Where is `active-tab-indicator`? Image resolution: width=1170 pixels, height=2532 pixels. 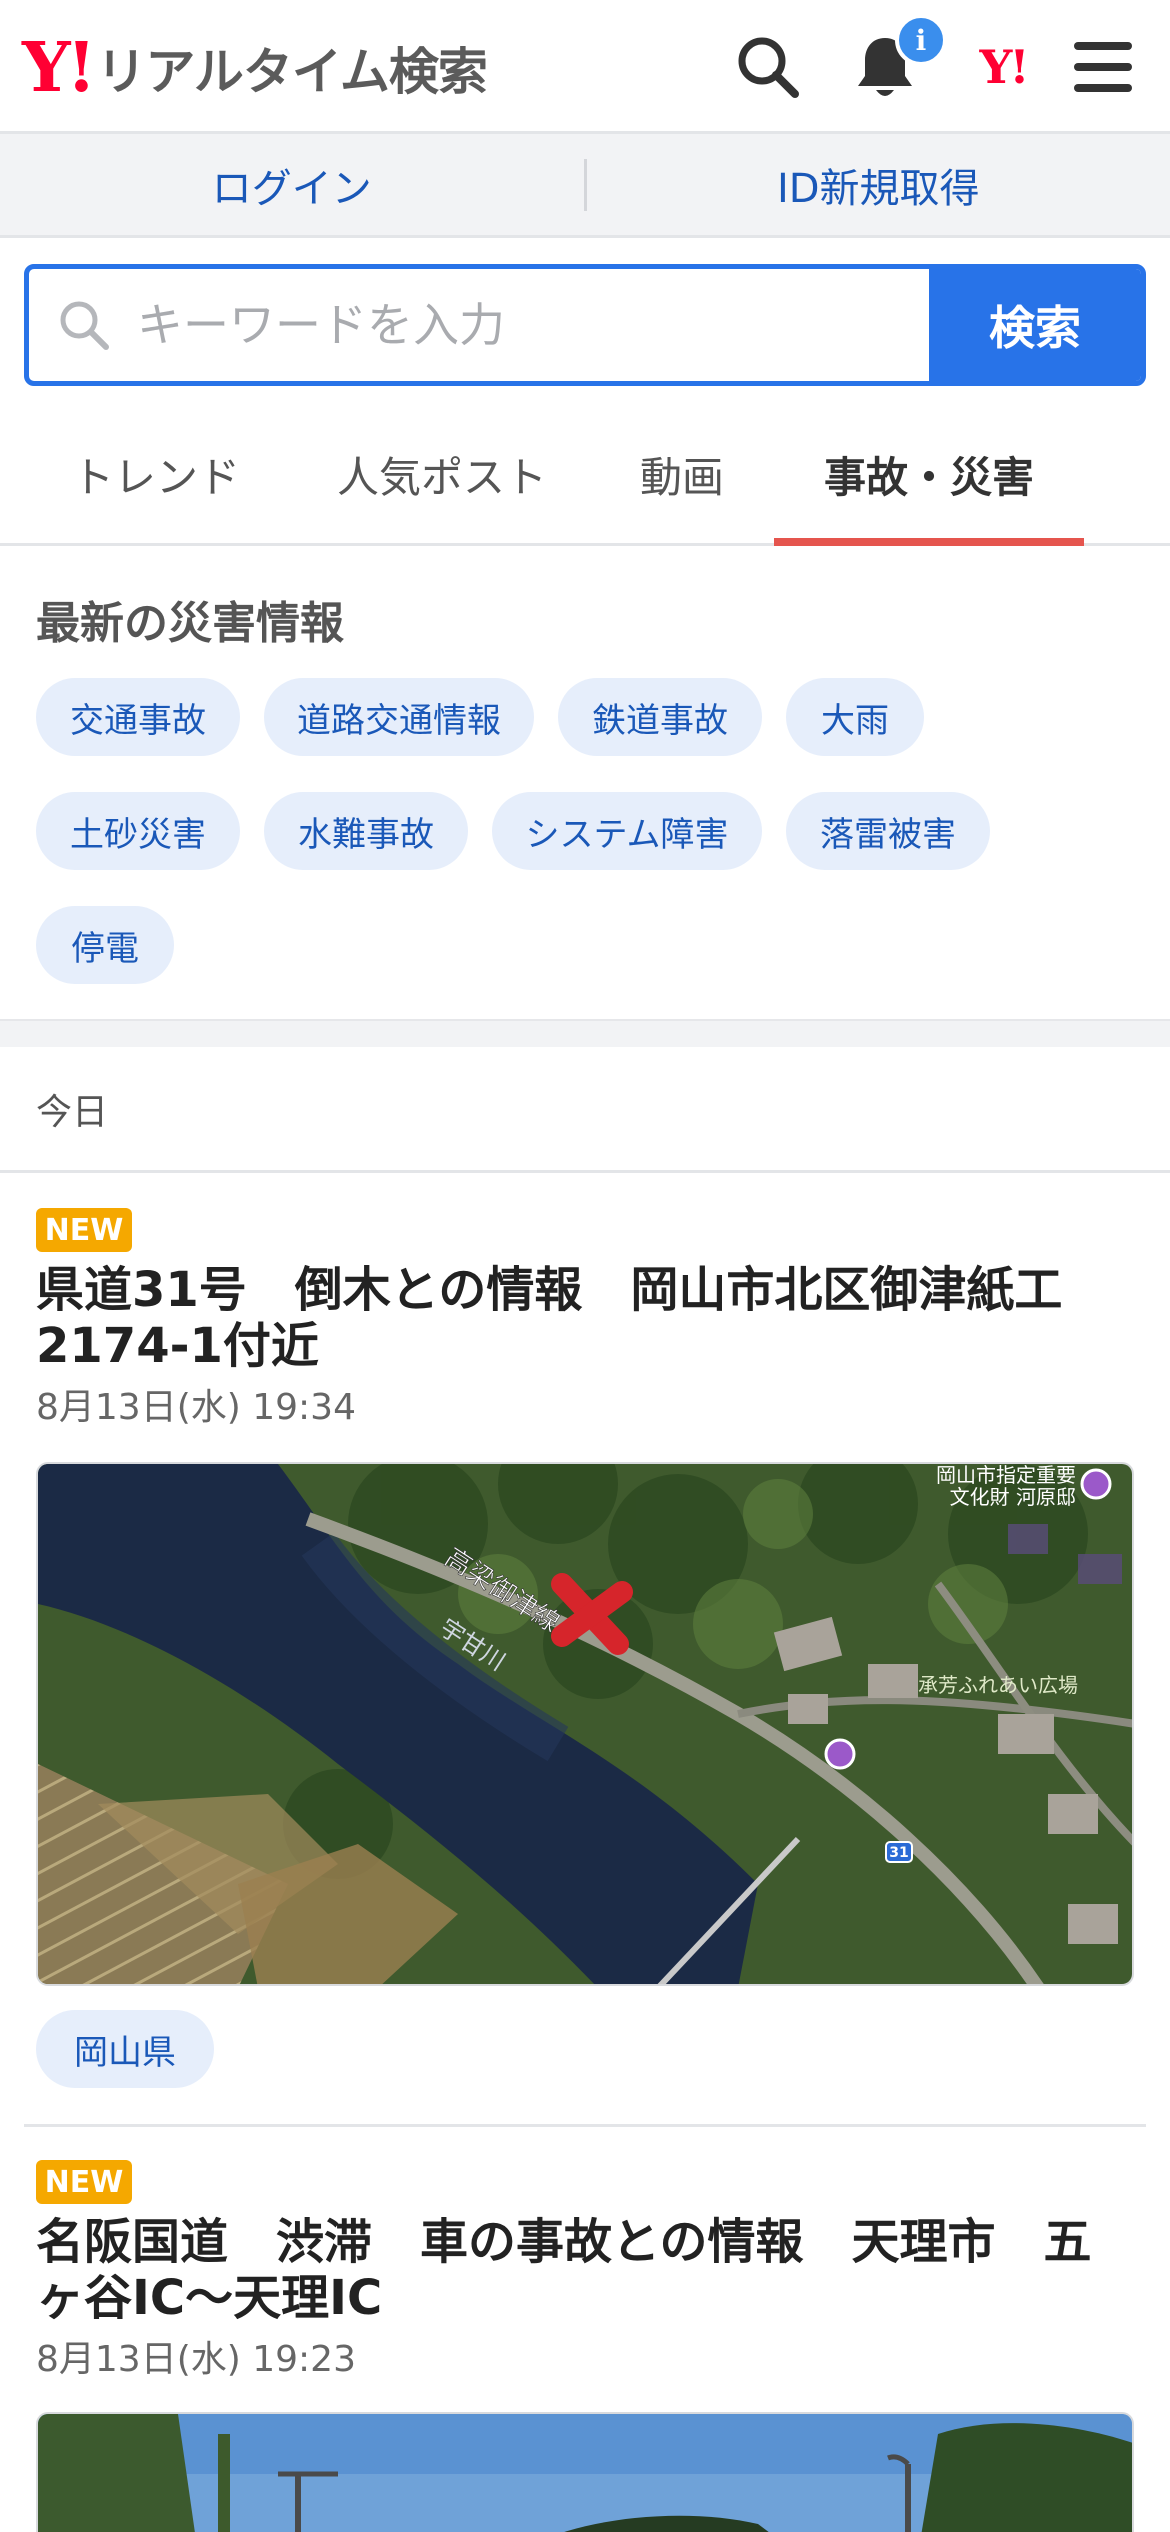
active-tab-indicator is located at coordinates (929, 542).